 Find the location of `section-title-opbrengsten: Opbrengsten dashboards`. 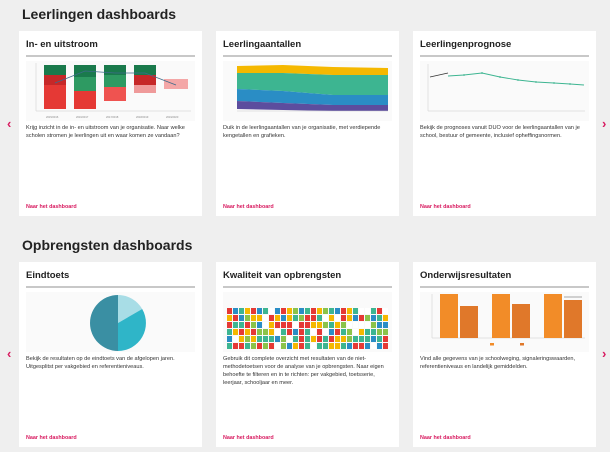

section-title-opbrengsten: Opbrengsten dashboards is located at coordinates (107, 245).